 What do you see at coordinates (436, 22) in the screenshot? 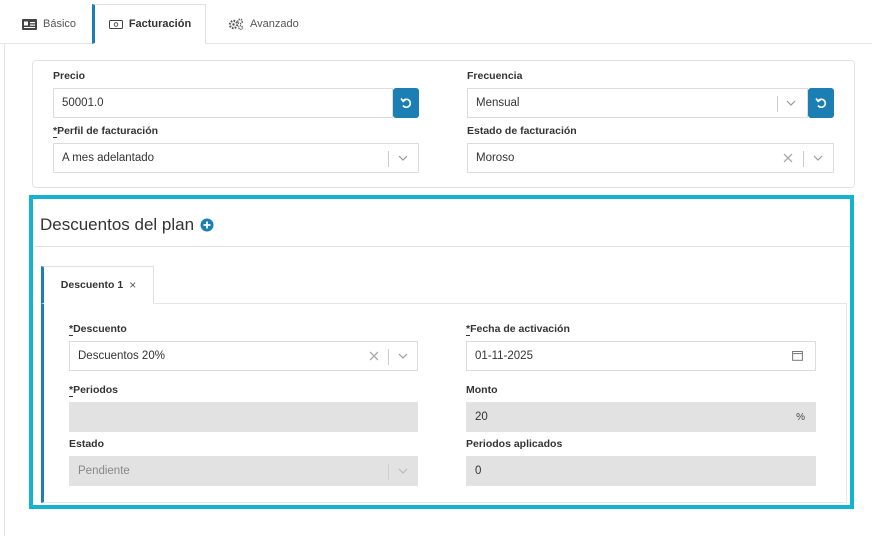
I see `tab-bar: Básico Facturación Avanzado` at bounding box center [436, 22].